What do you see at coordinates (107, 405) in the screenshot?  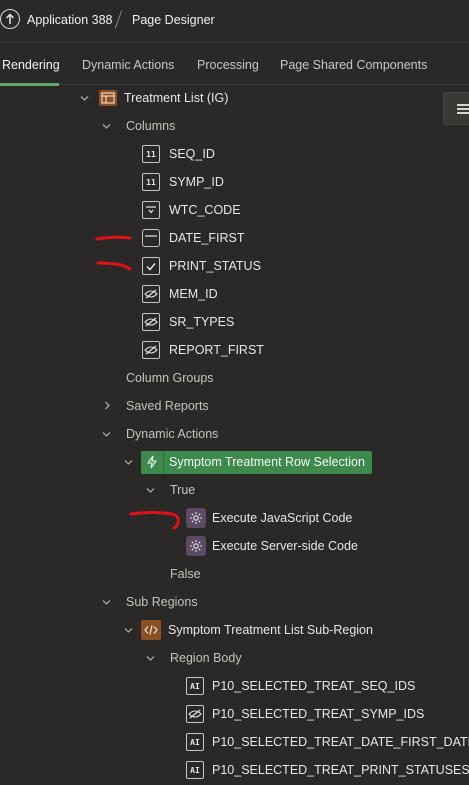 I see `chevron-right-icon` at bounding box center [107, 405].